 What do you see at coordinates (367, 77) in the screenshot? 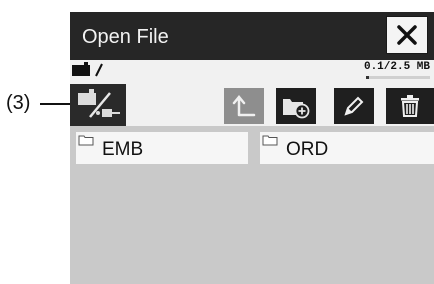
I see `memory-usage-fill` at bounding box center [367, 77].